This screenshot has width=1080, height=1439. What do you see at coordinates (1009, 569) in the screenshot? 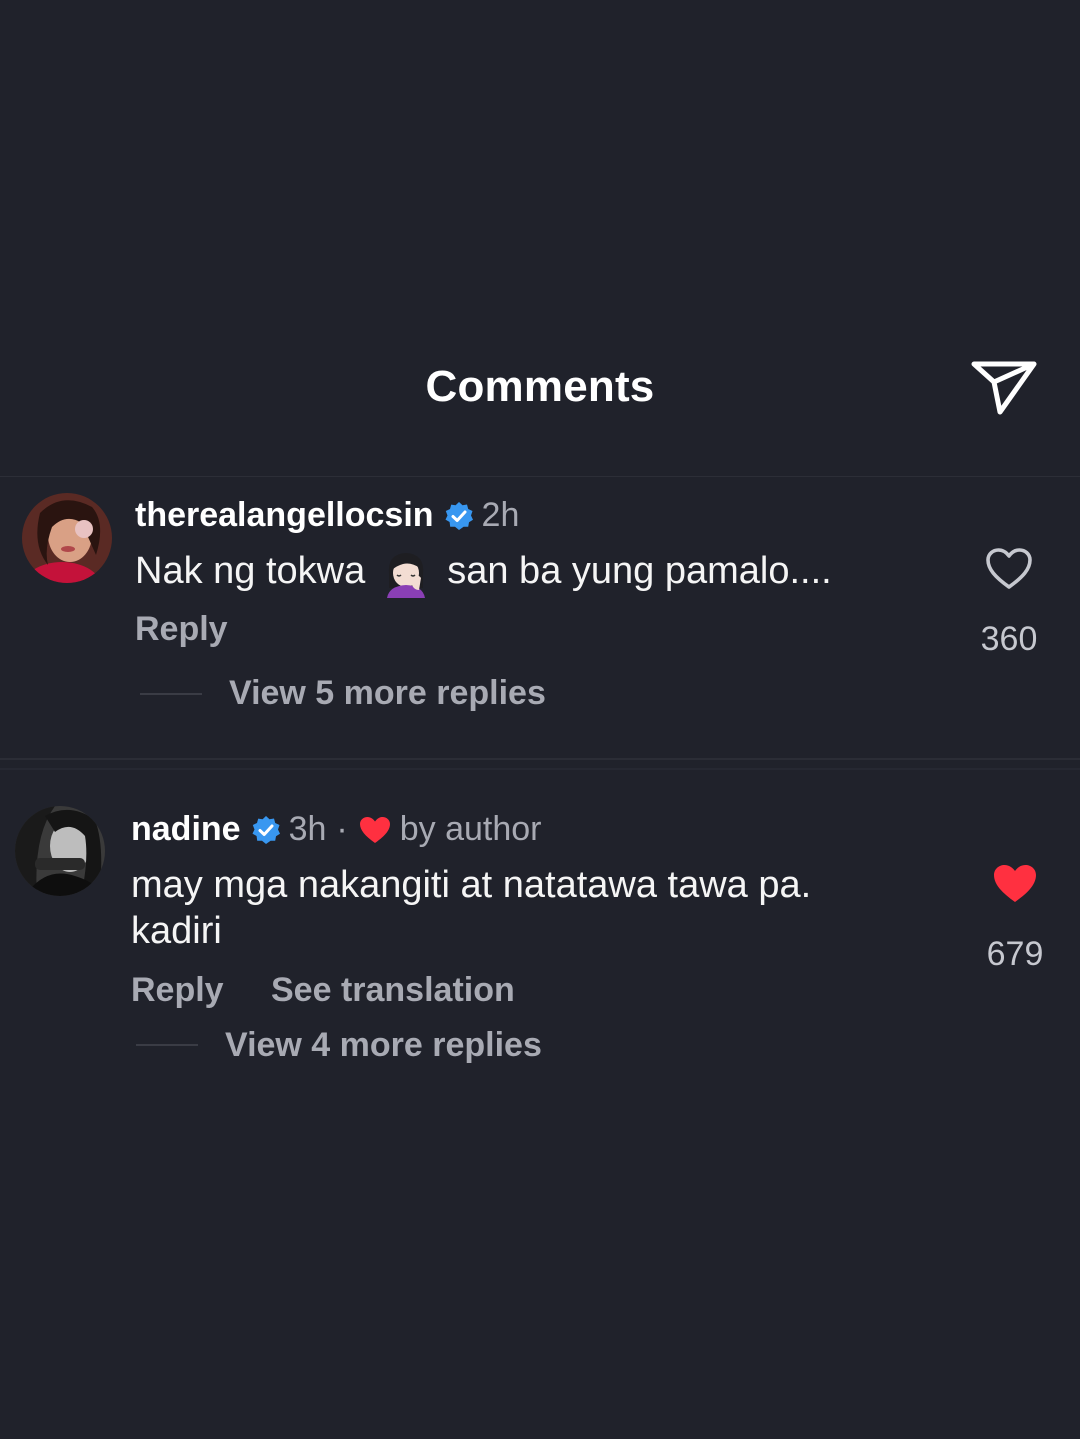
I see `heart-outline-icon` at bounding box center [1009, 569].